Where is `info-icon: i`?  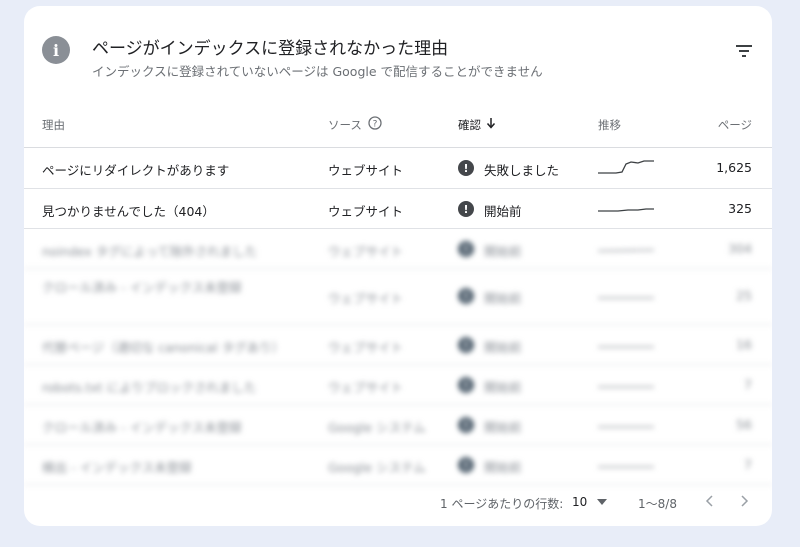
info-icon: i is located at coordinates (56, 50).